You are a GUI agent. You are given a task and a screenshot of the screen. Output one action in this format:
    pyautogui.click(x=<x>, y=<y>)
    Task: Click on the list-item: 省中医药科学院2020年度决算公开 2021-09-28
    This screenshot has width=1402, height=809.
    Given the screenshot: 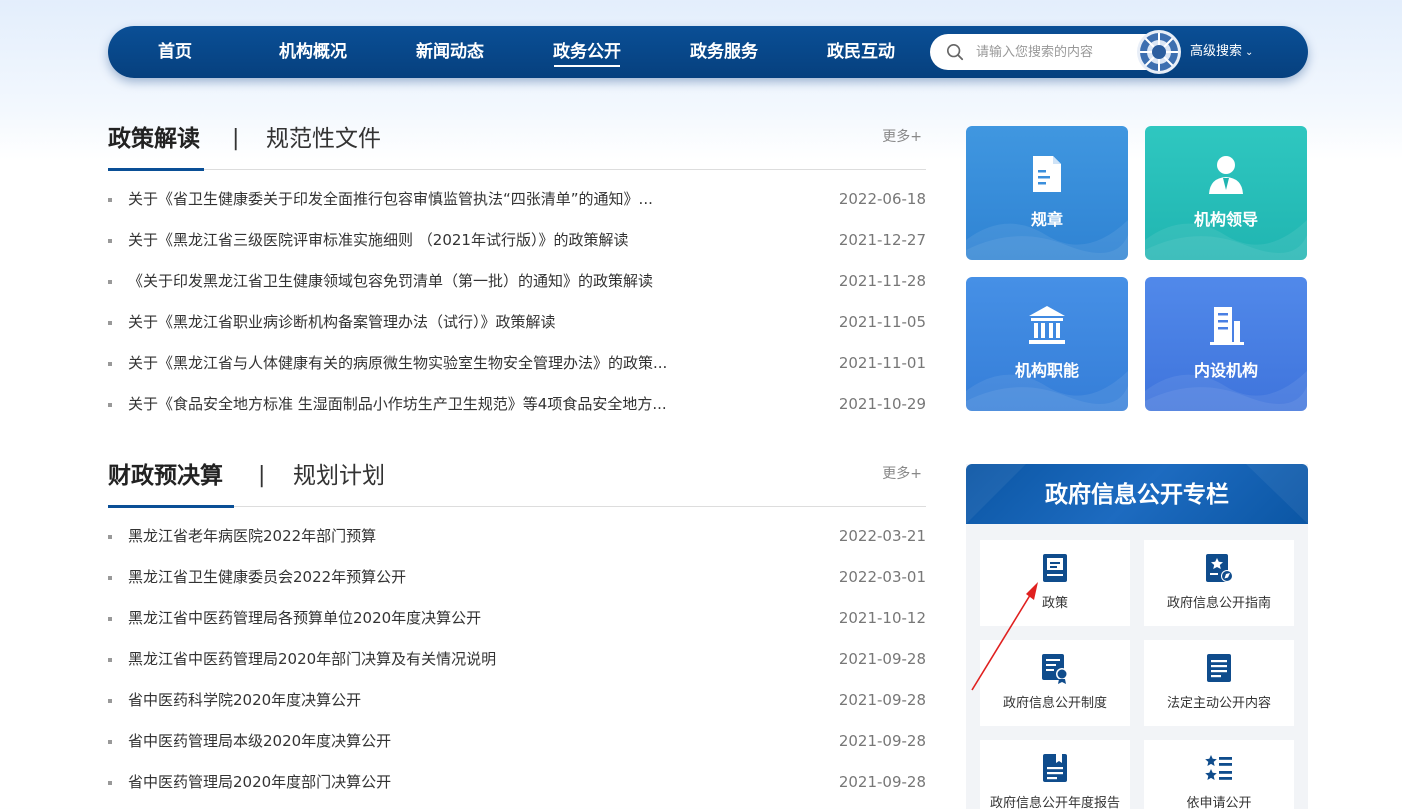 What is the action you would take?
    pyautogui.click(x=517, y=700)
    